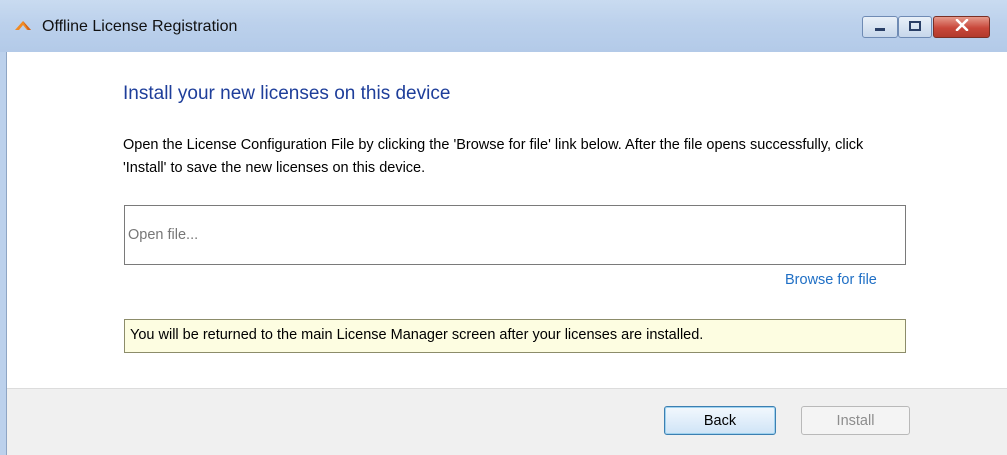 Image resolution: width=1007 pixels, height=455 pixels. I want to click on title-bar: Offline License Registration, so click(503, 26).